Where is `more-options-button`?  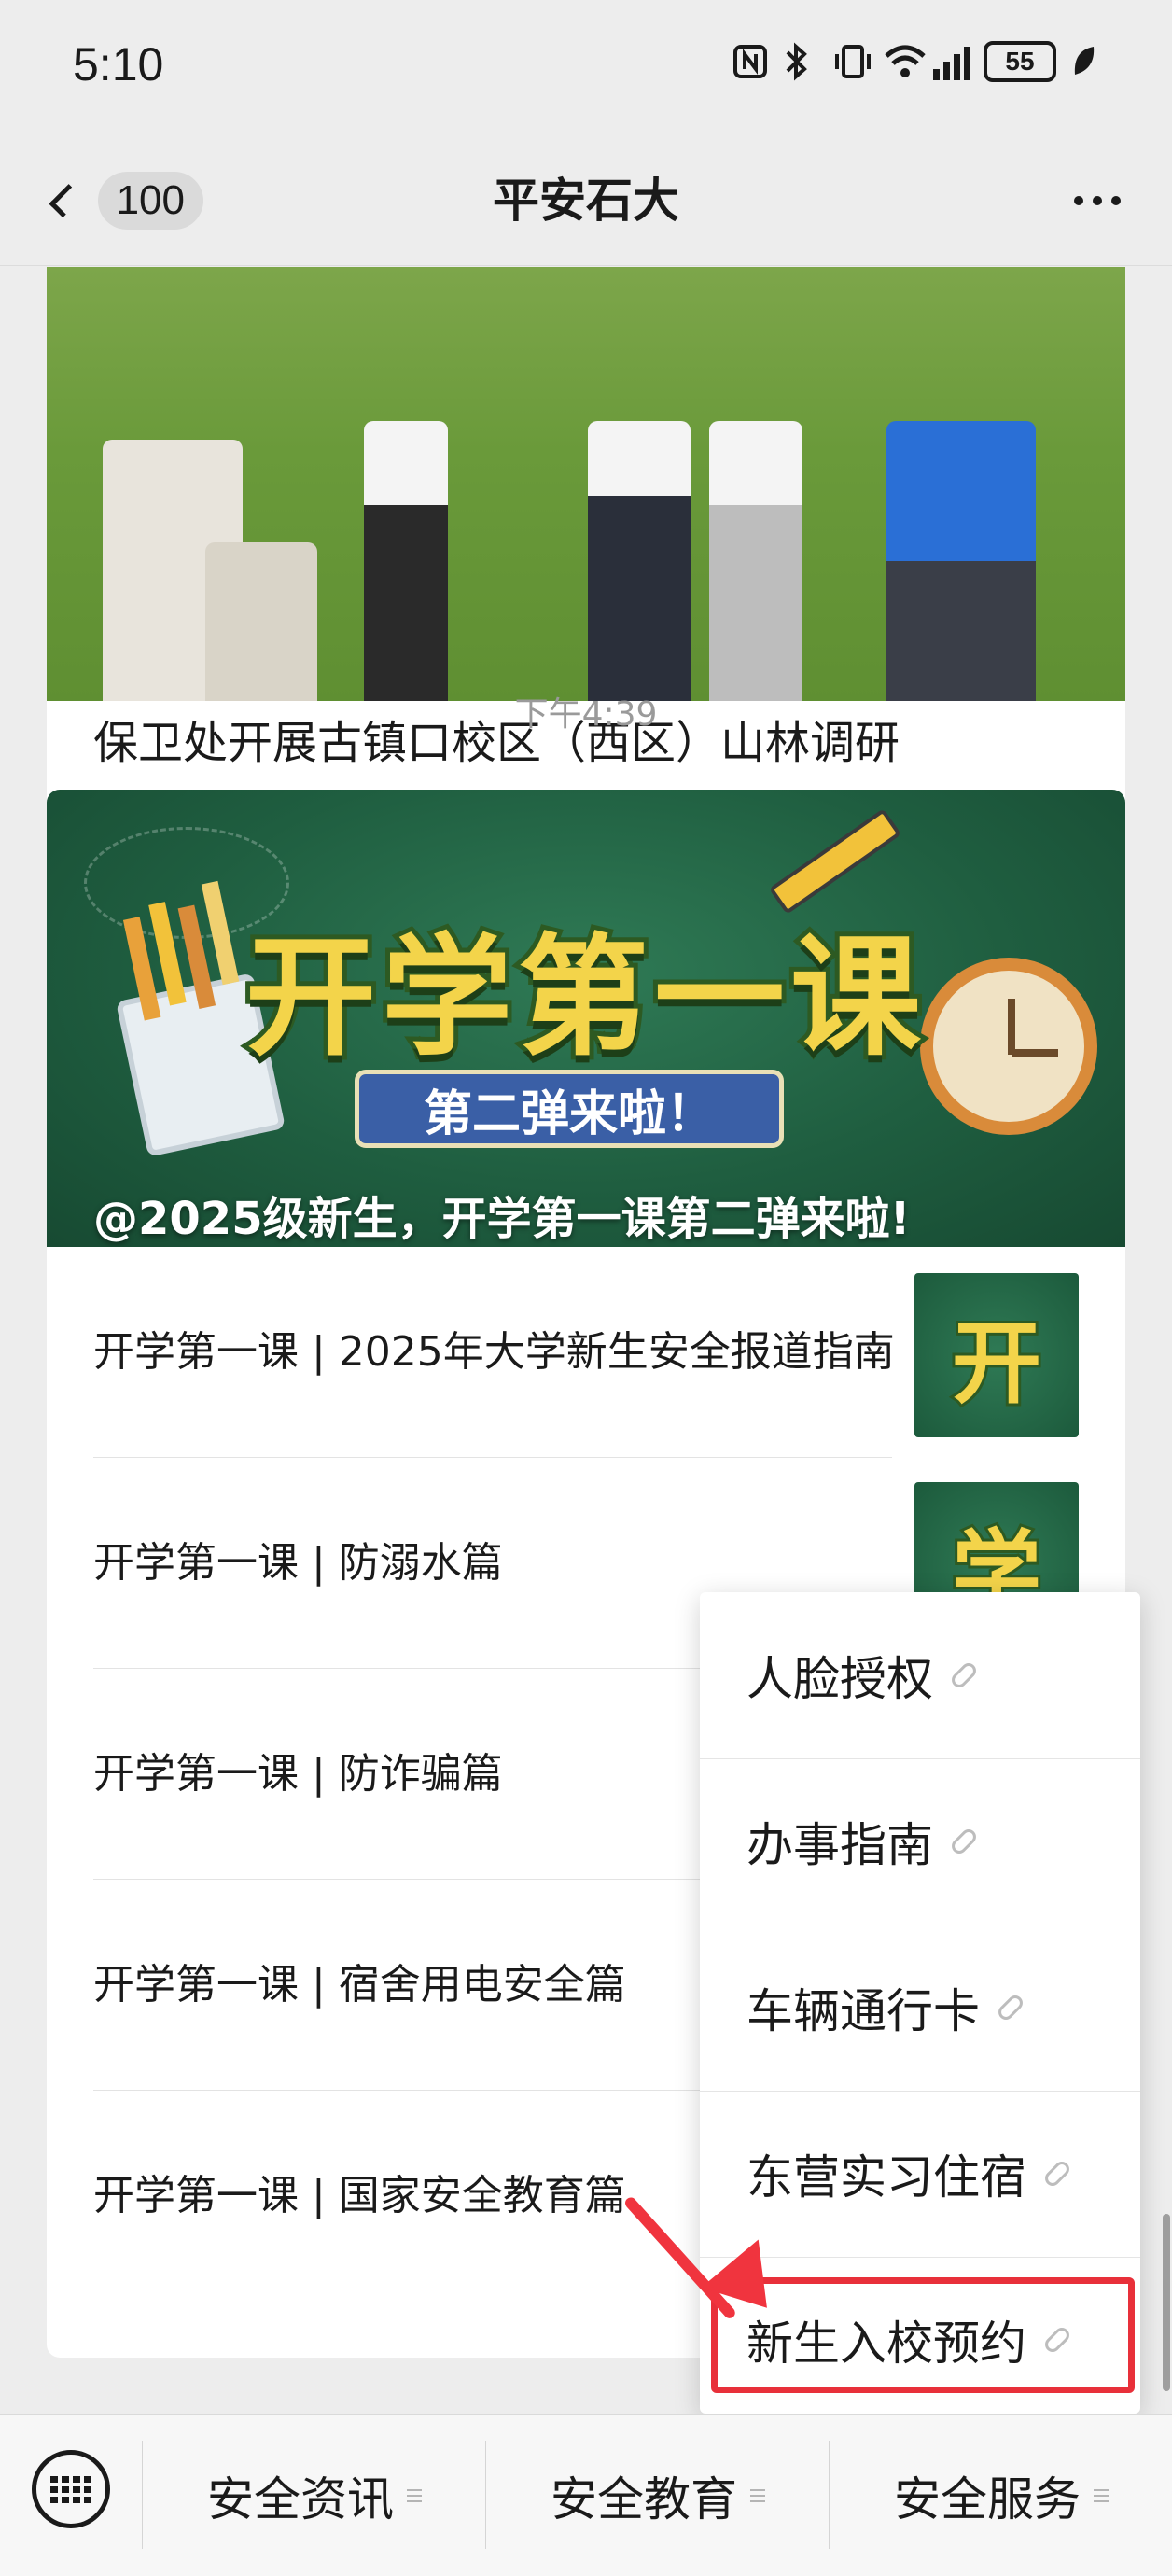 more-options-button is located at coordinates (1097, 201).